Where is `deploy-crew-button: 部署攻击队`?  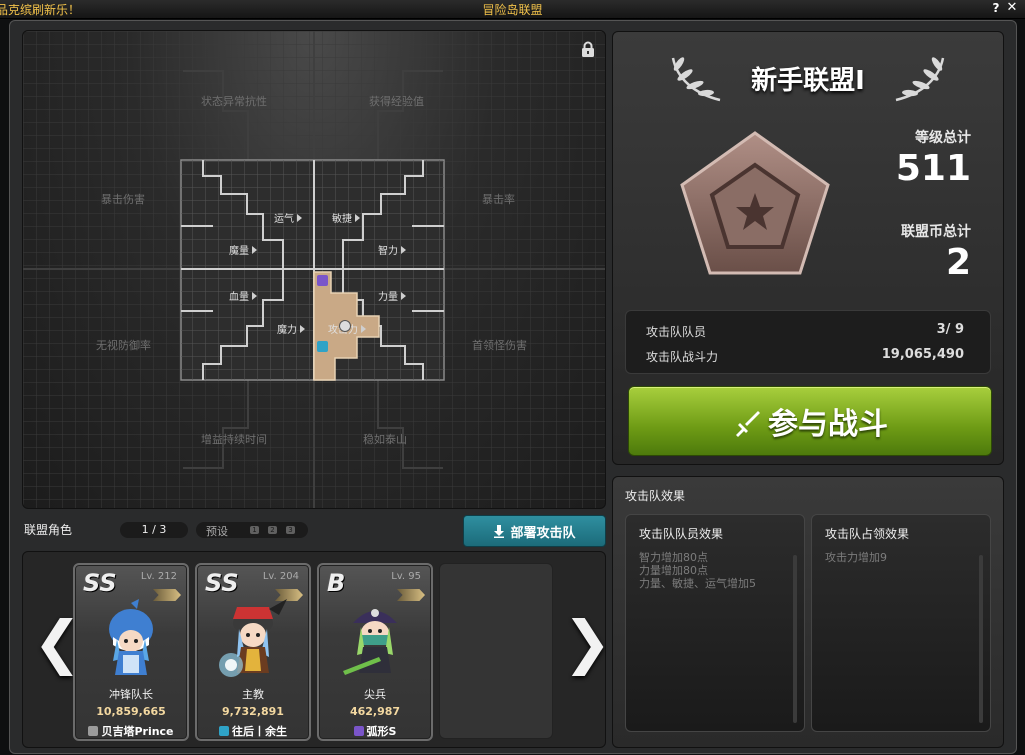
deploy-crew-button: 部署攻击队 is located at coordinates (534, 531).